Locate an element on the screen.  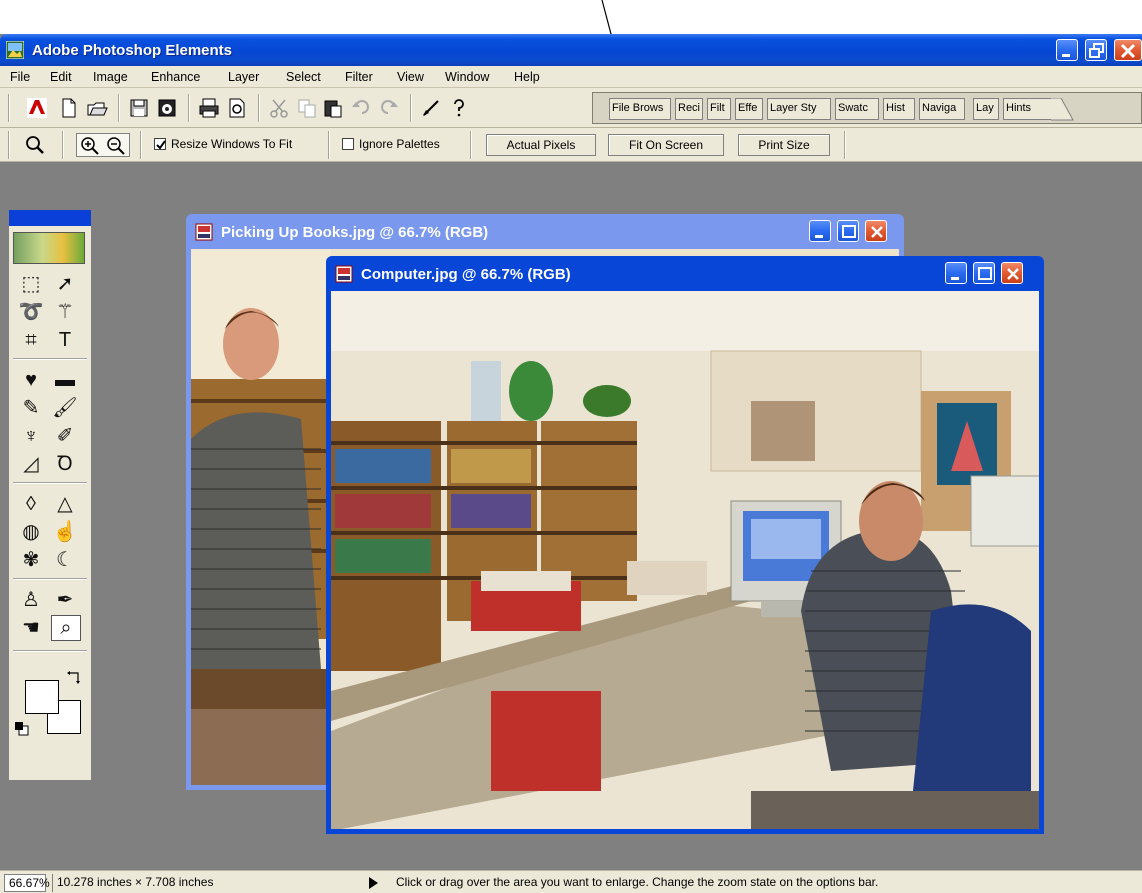
title-bar: Adobe Photoshop Elements is located at coordinates (571, 50).